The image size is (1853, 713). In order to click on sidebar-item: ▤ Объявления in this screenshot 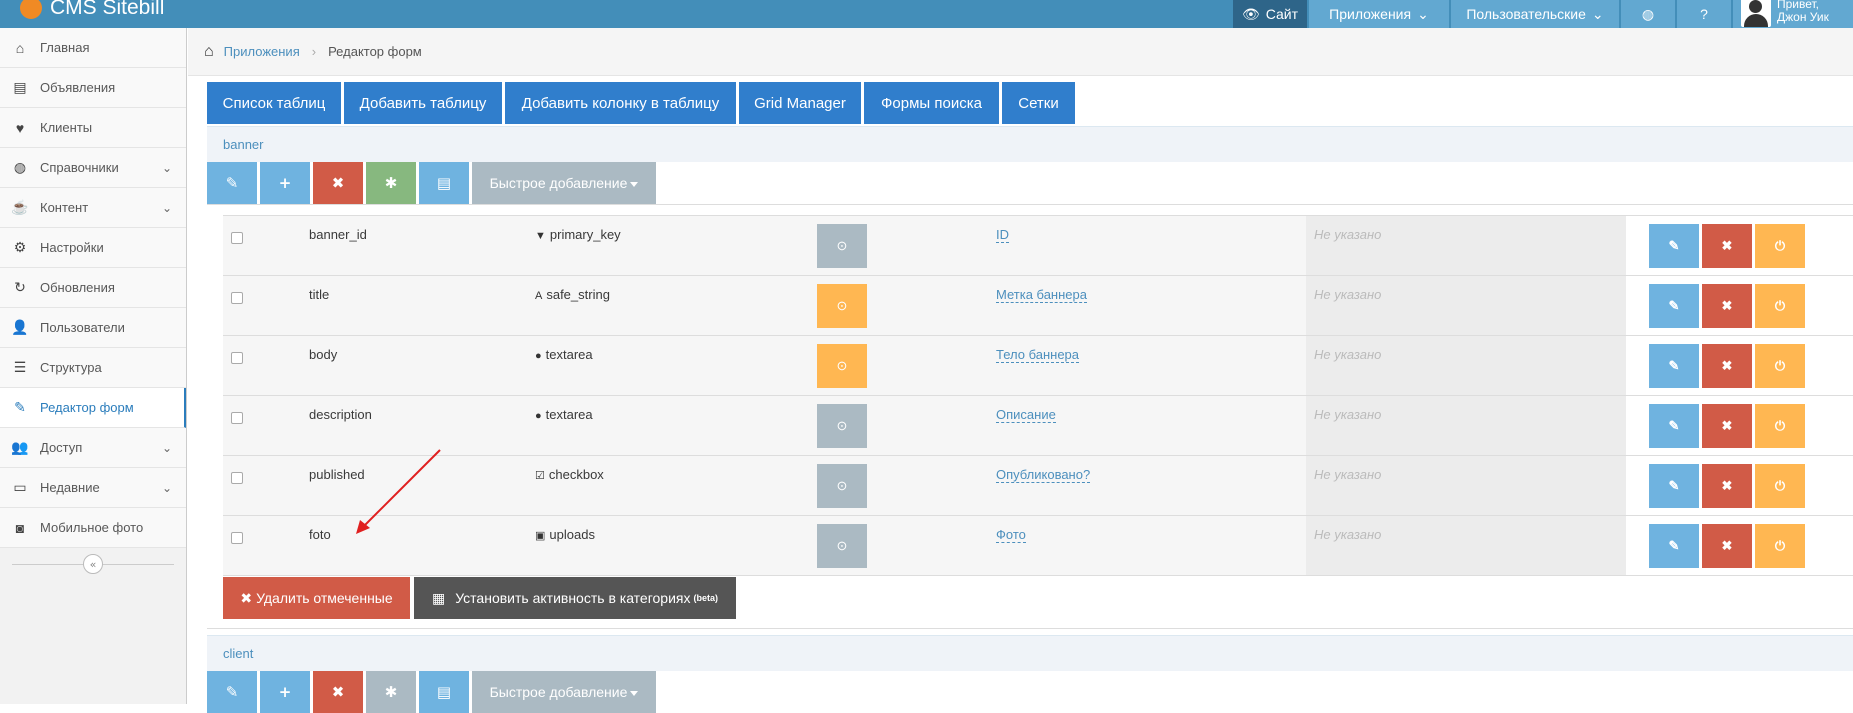, I will do `click(93, 88)`.